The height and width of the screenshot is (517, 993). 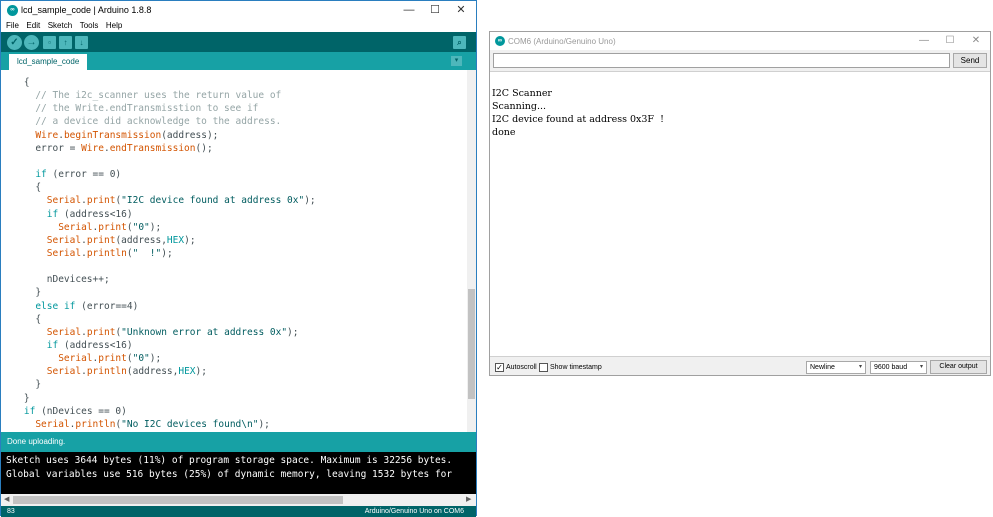 I want to click on baud-rate-select: 9600 baud ▾, so click(x=898, y=367).